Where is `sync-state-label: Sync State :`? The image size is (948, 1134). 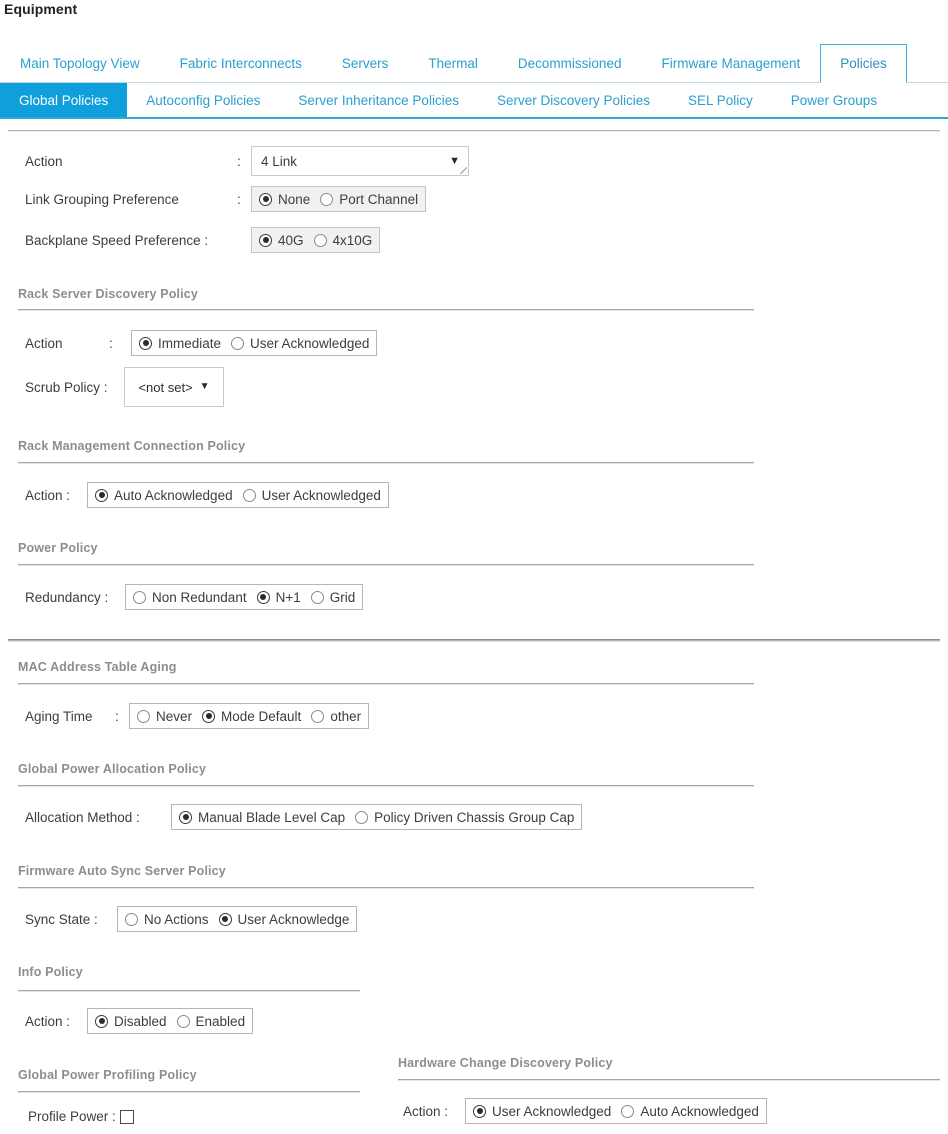
sync-state-label: Sync State : is located at coordinates (61, 919).